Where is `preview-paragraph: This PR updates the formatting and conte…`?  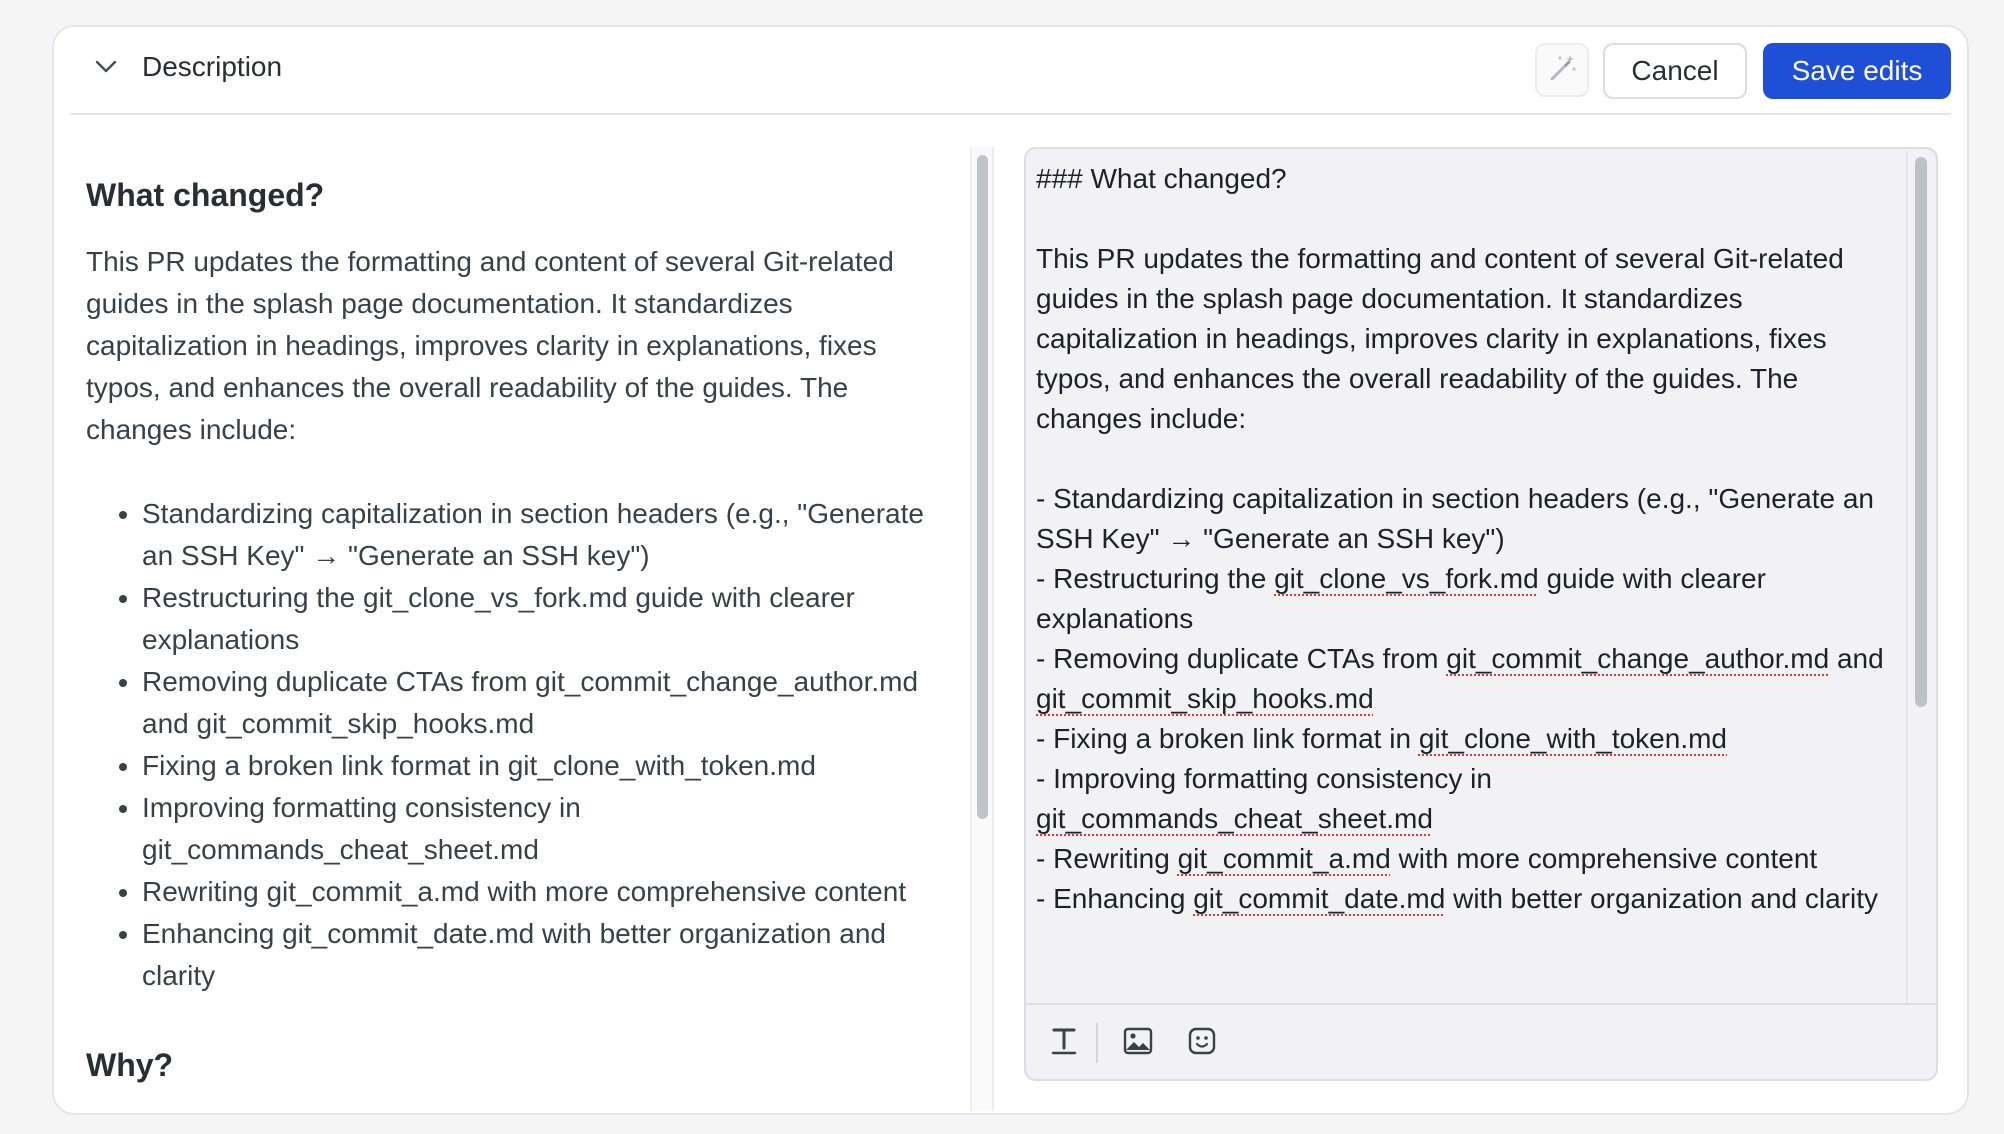 preview-paragraph: This PR updates the formatting and conte… is located at coordinates (490, 345).